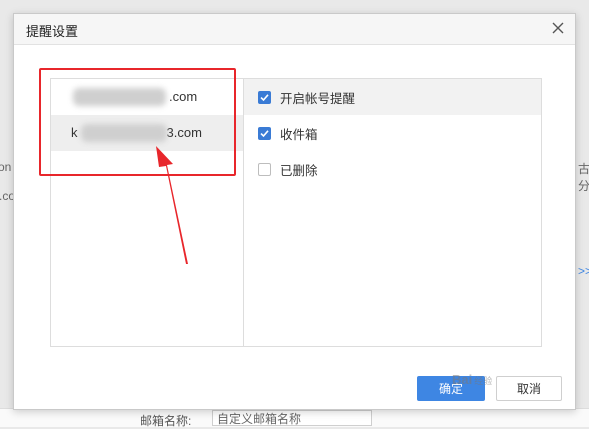 The height and width of the screenshot is (429, 589). I want to click on watermark-text: Bai, so click(462, 379).